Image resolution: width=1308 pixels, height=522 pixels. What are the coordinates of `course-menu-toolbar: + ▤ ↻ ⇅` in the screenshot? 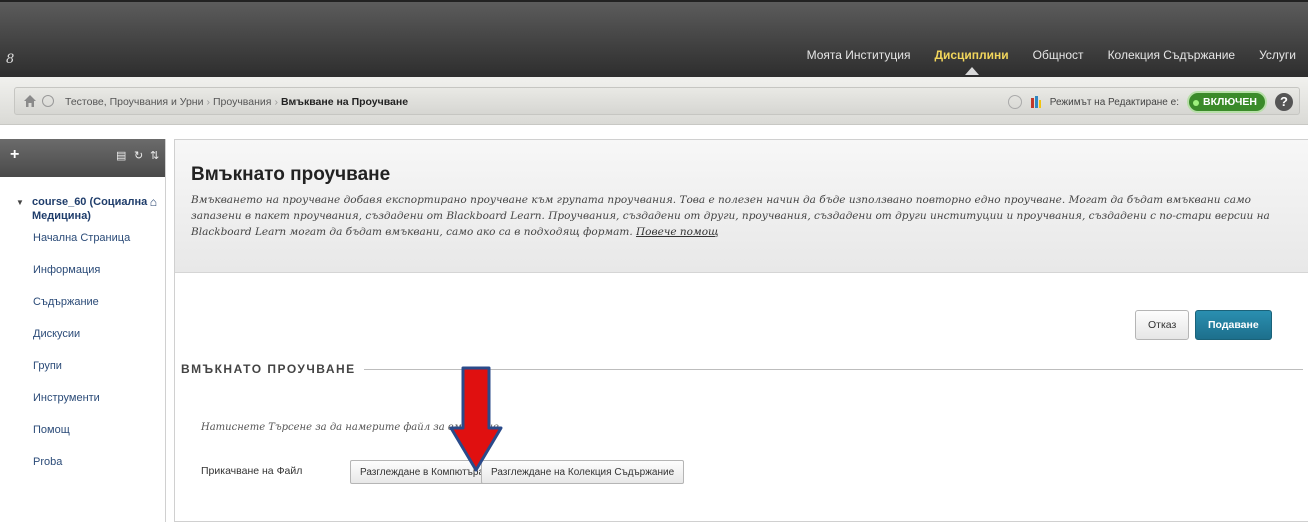 It's located at (82, 158).